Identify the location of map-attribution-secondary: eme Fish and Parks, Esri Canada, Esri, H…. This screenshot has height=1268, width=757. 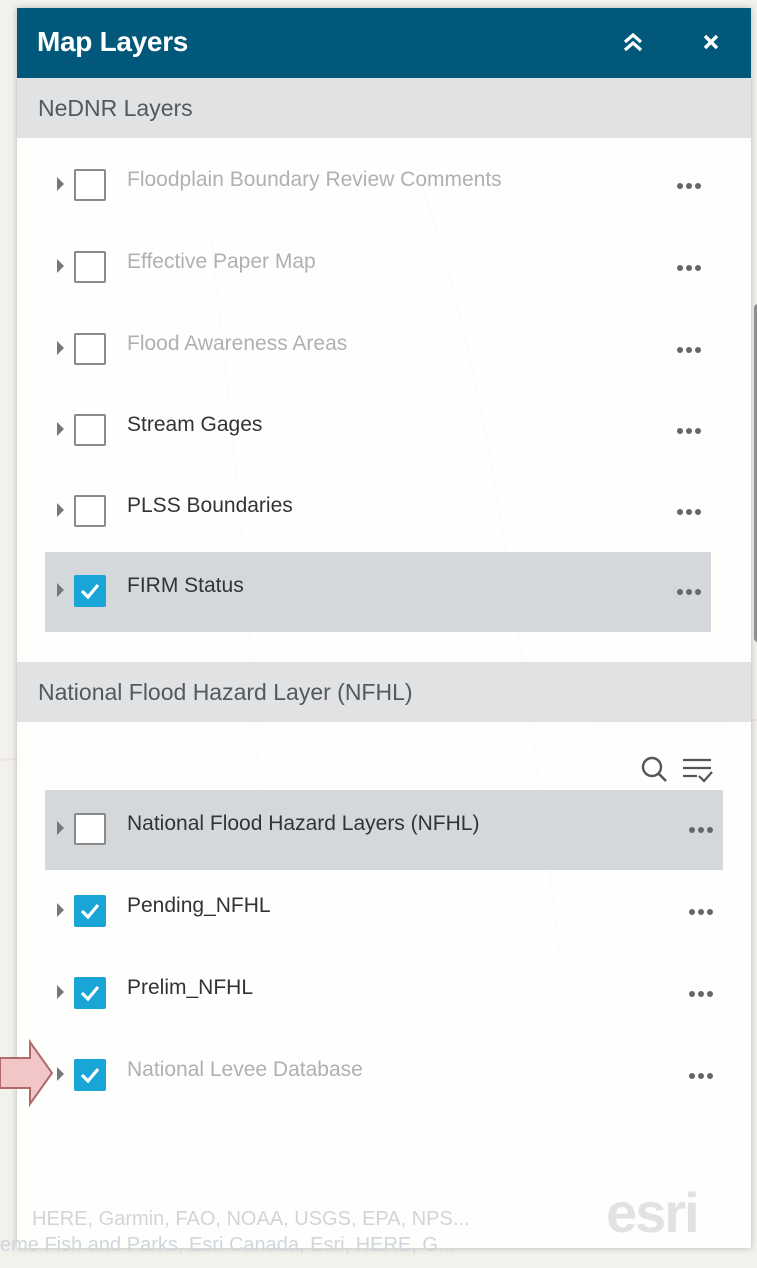
(227, 1245).